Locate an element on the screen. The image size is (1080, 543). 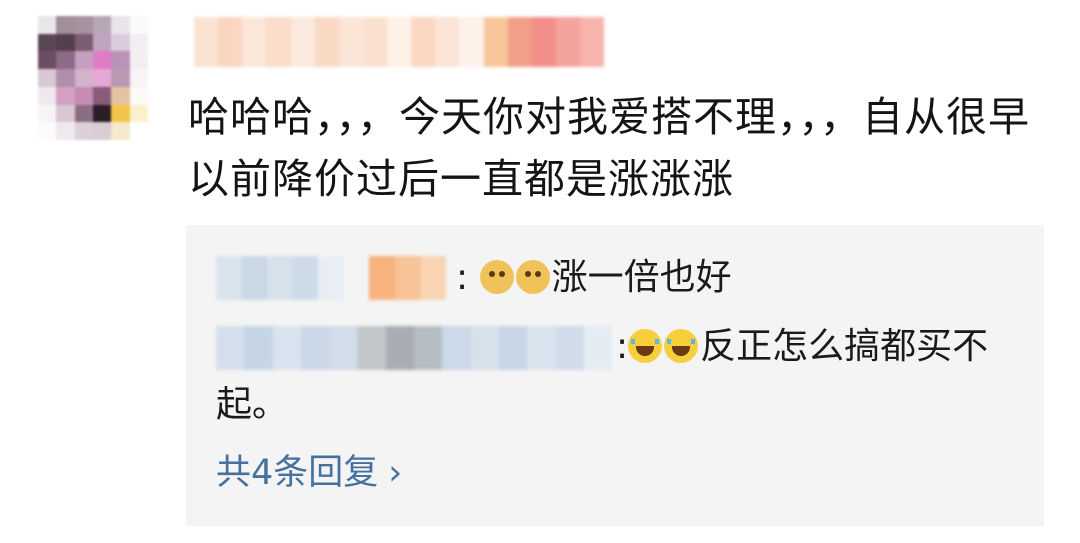
chevron-right-icon: › is located at coordinates (395, 473).